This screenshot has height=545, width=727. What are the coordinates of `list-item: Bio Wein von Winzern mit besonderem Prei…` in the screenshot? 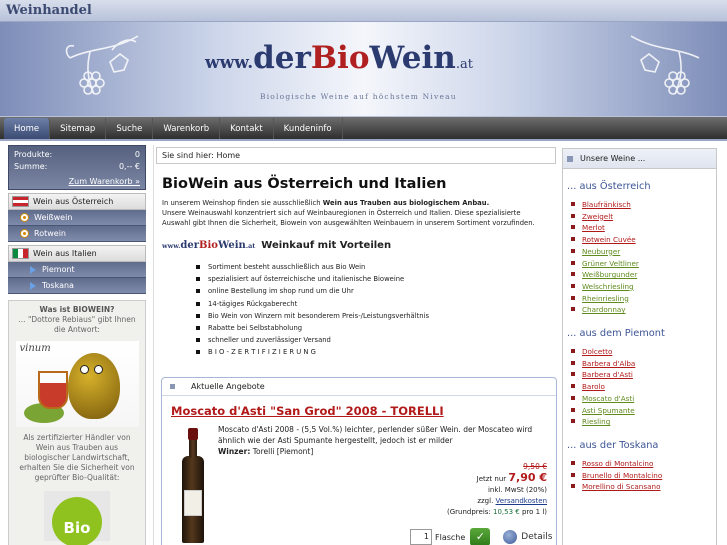 It's located at (377, 316).